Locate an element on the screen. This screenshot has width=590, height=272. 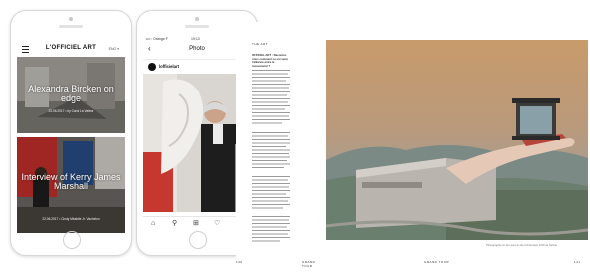
article-meta-2: 22.06.2017 • Cindy Mirabile Jr. Vachelon is located at coordinates (71, 219).